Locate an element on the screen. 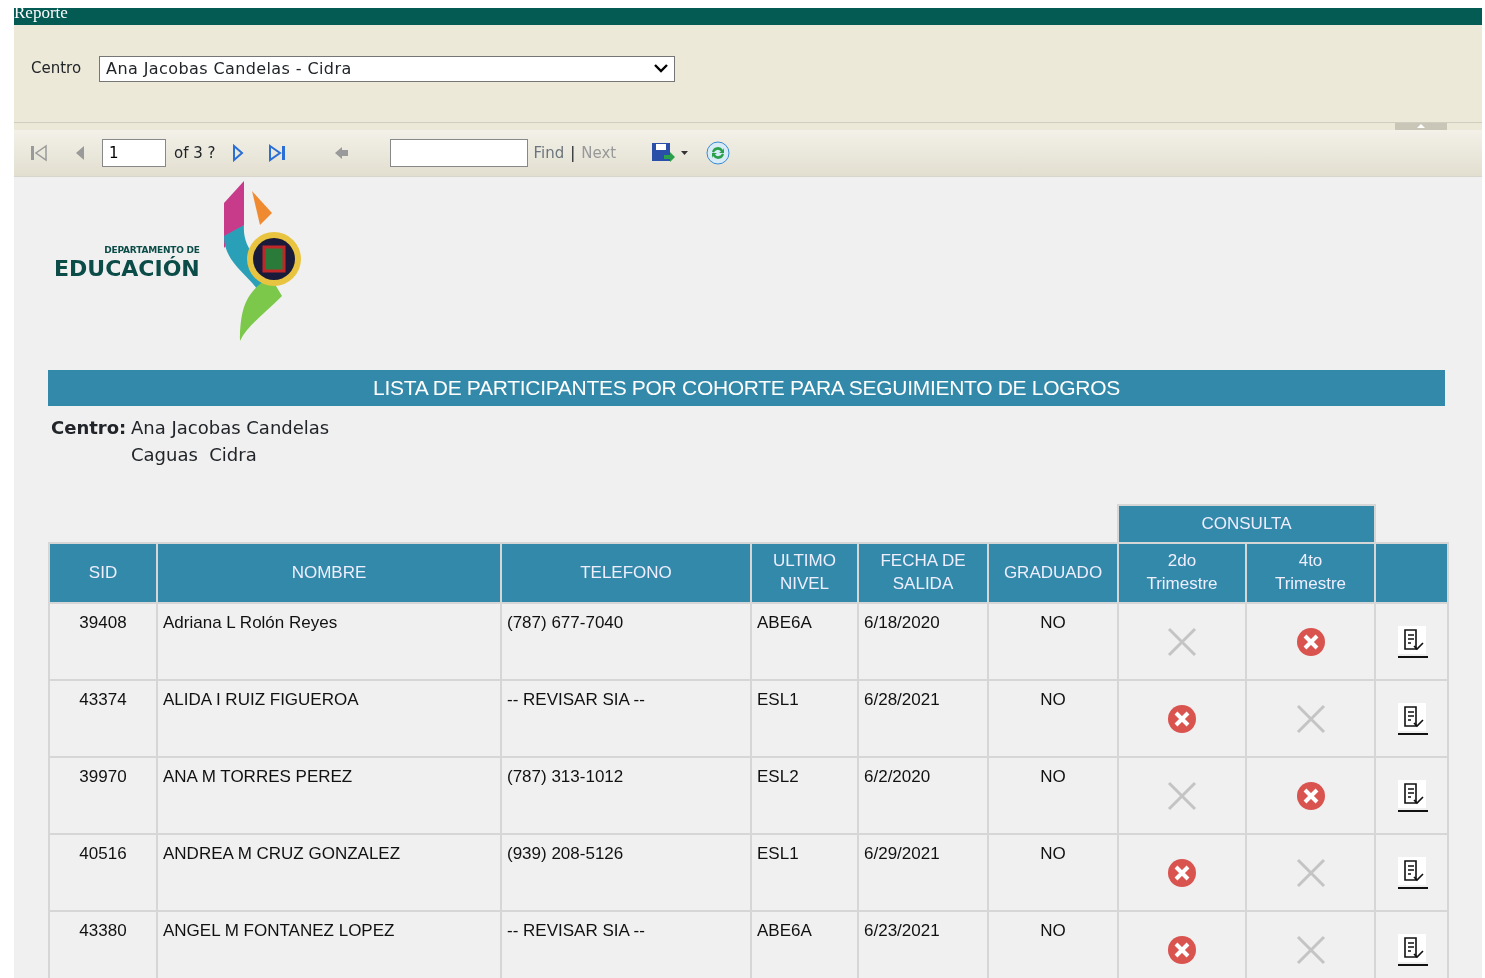 Image resolution: width=1485 pixels, height=978 pixels. logo-wordmark: EDUCACIÓN is located at coordinates (127, 268).